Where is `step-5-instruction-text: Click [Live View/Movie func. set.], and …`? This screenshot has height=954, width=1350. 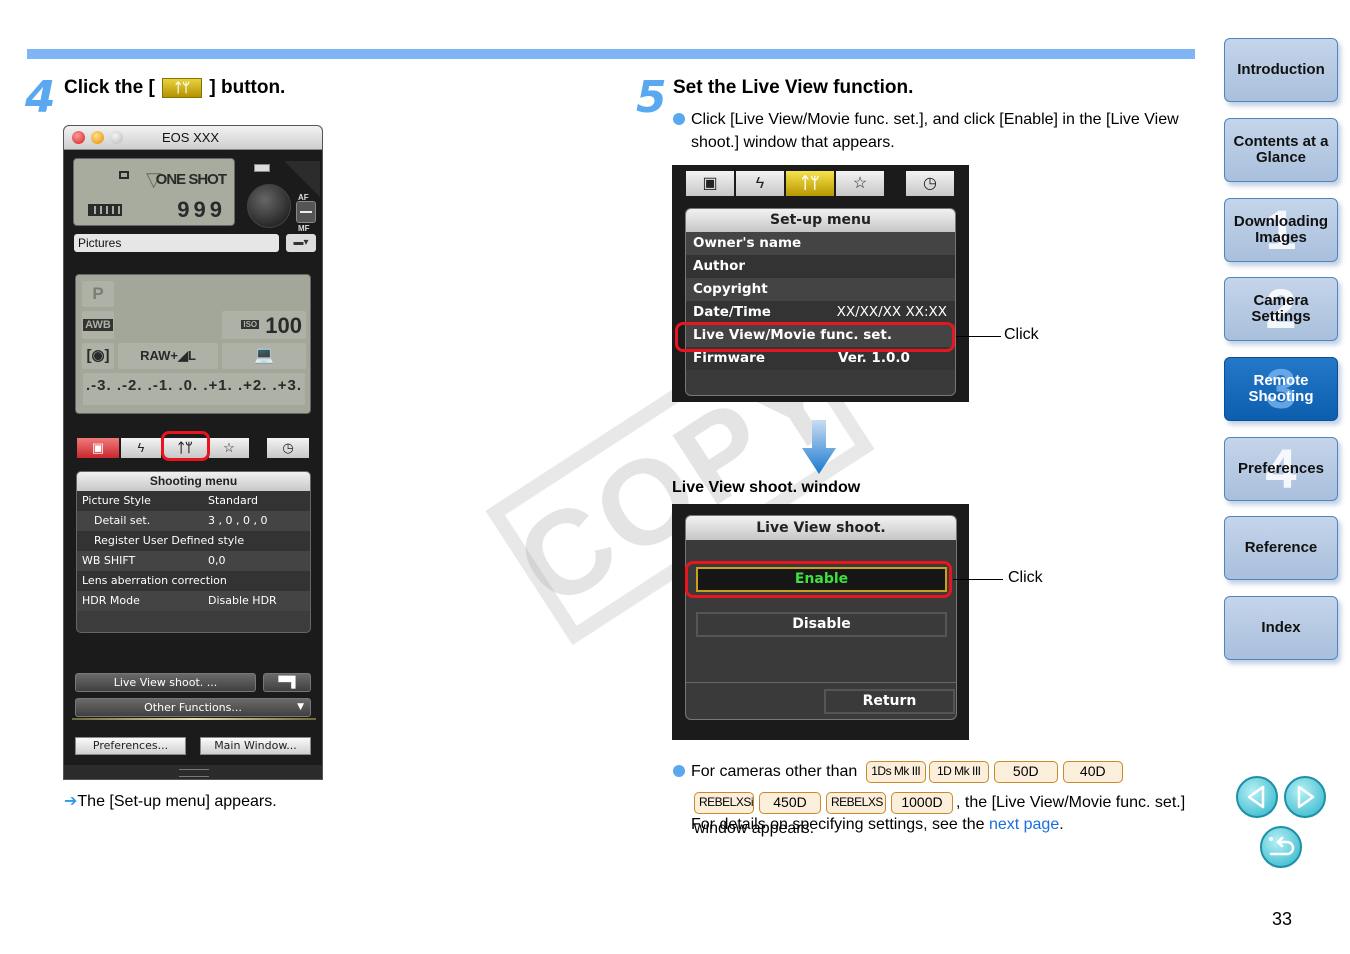 step-5-instruction-text: Click [Live View/Movie func. set.], and … is located at coordinates (935, 131).